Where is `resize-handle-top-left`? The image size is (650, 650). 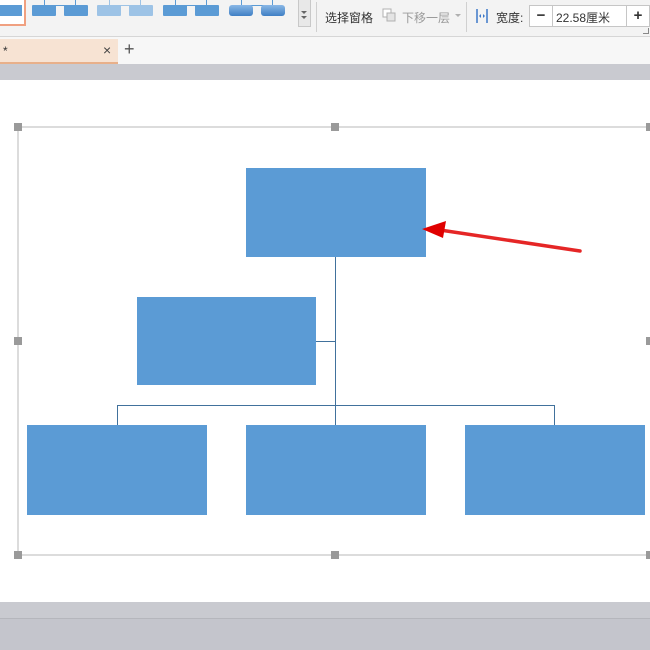 resize-handle-top-left is located at coordinates (18, 127).